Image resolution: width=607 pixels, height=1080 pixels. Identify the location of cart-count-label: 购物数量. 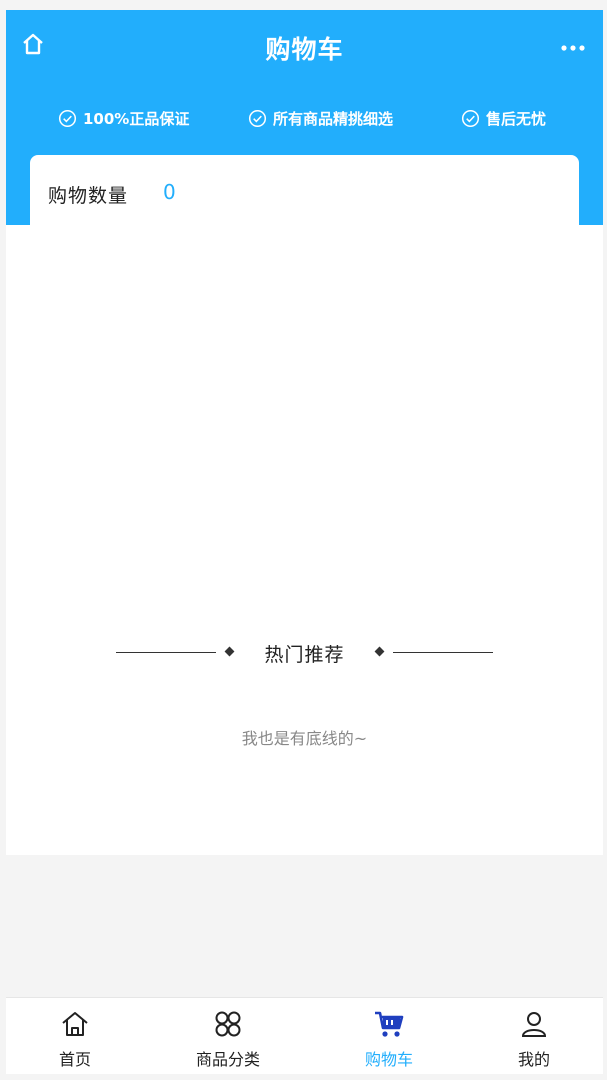
(88, 196).